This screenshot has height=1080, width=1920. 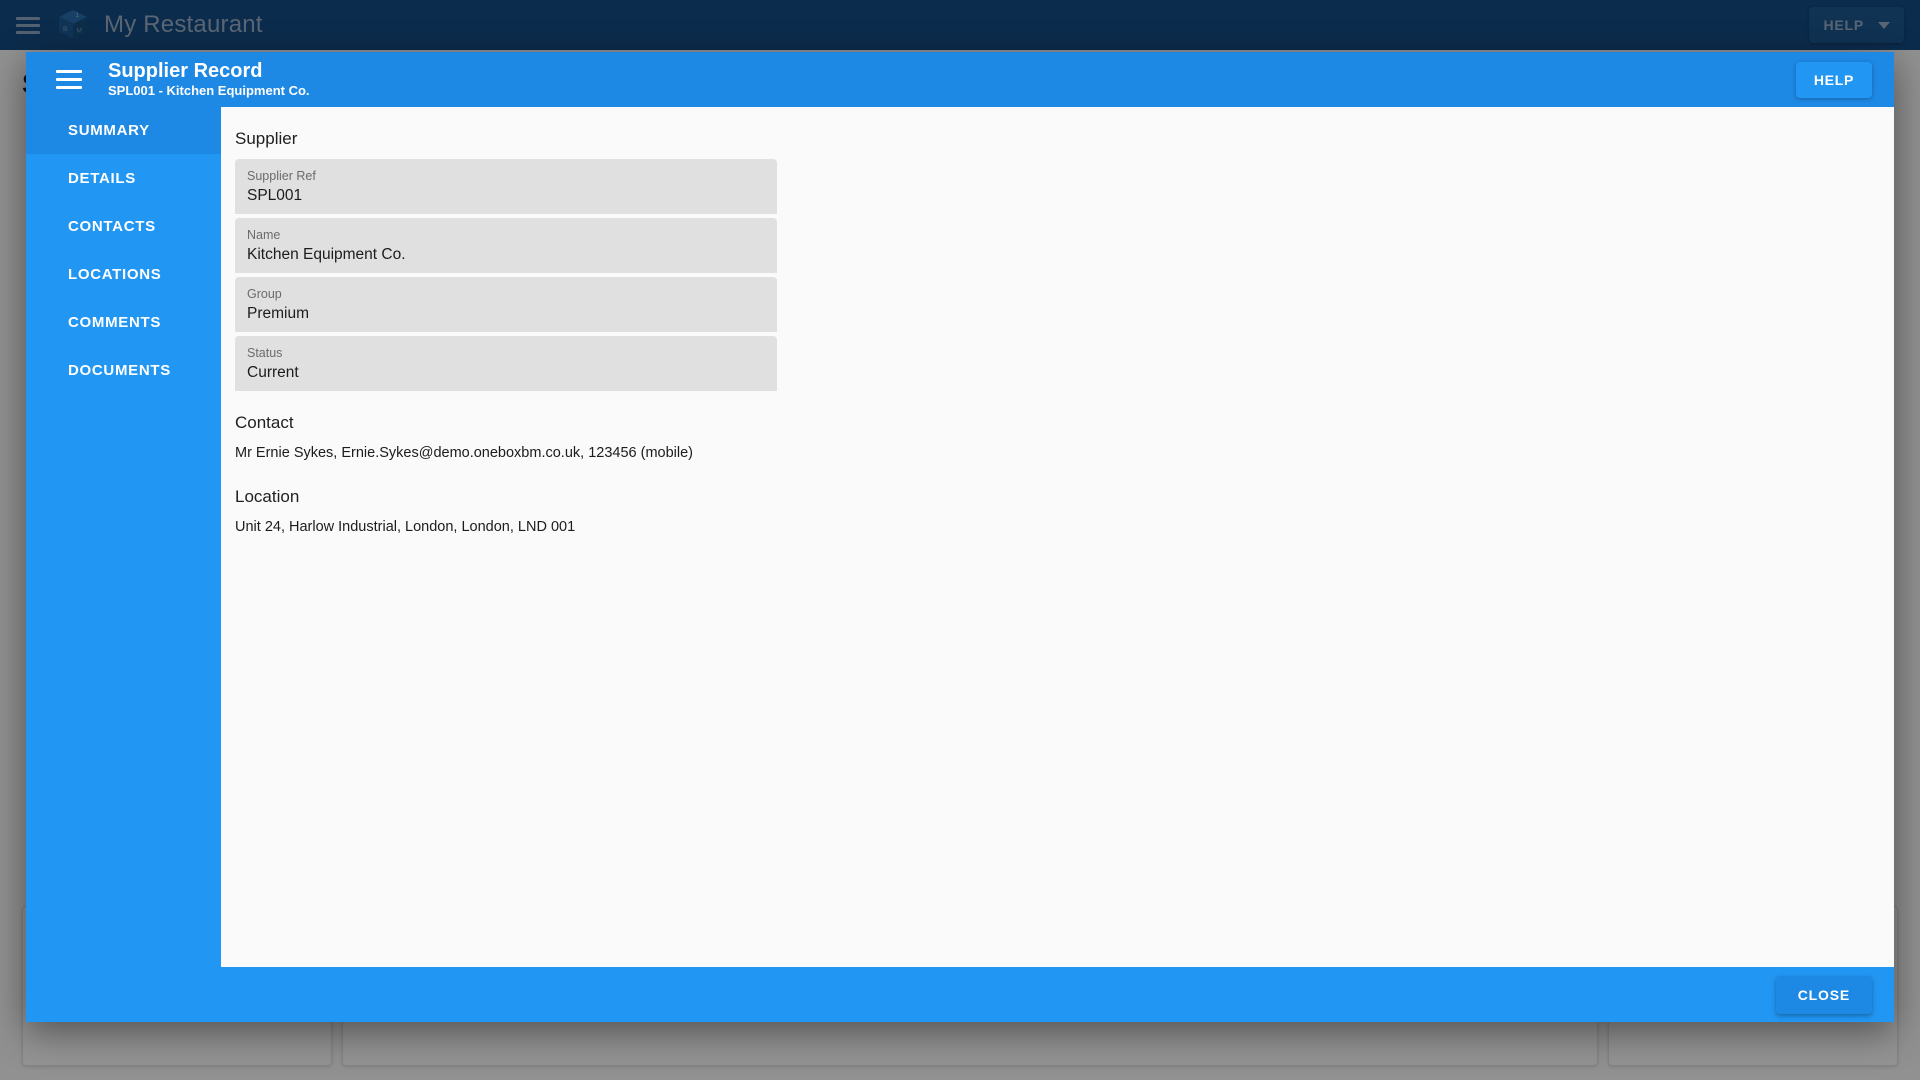 I want to click on sidebar-item-label: DOCUMENTS, so click(x=119, y=370).